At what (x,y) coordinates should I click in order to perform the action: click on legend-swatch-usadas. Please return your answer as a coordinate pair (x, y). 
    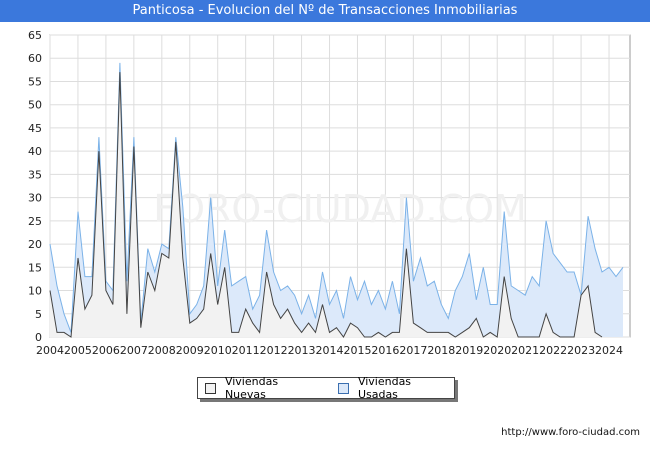
    Looking at the image, I should click on (343, 388).